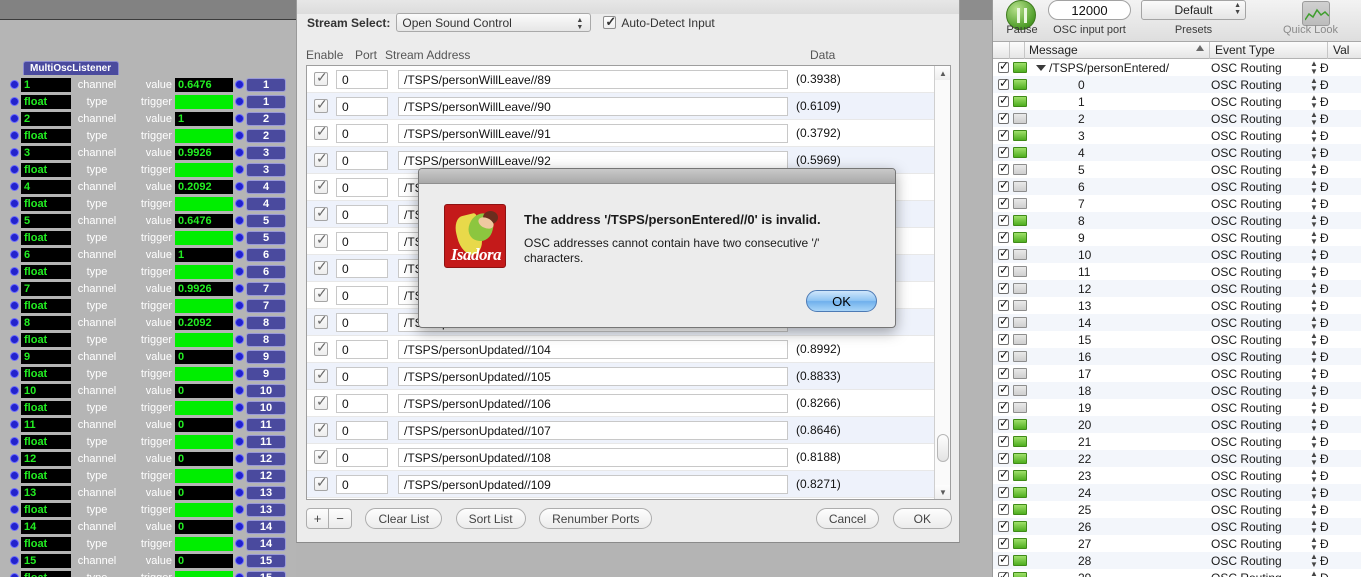 This screenshot has width=1361, height=577. I want to click on monitor-message-row: 28 OSC Routing ▲▼Ð, so click(1177, 560).